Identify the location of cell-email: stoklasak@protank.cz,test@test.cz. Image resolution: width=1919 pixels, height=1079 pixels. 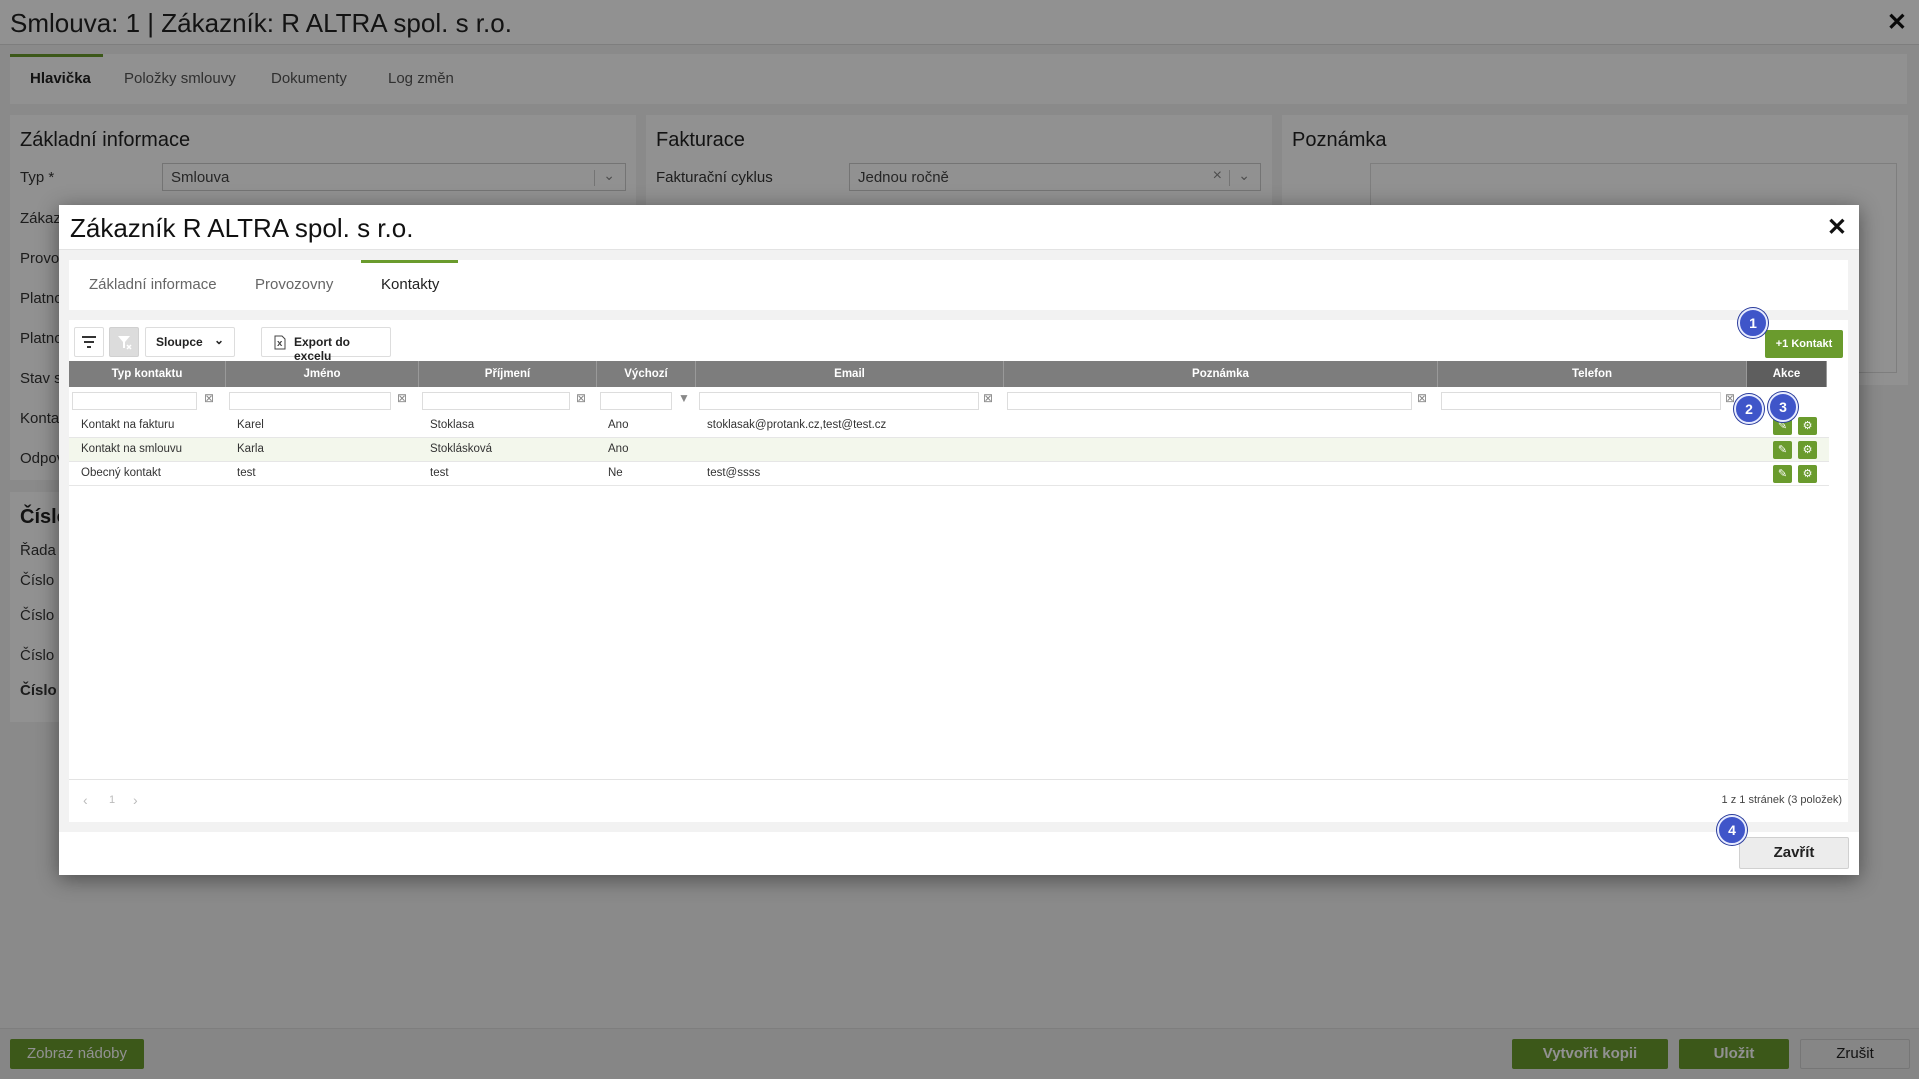
(797, 425).